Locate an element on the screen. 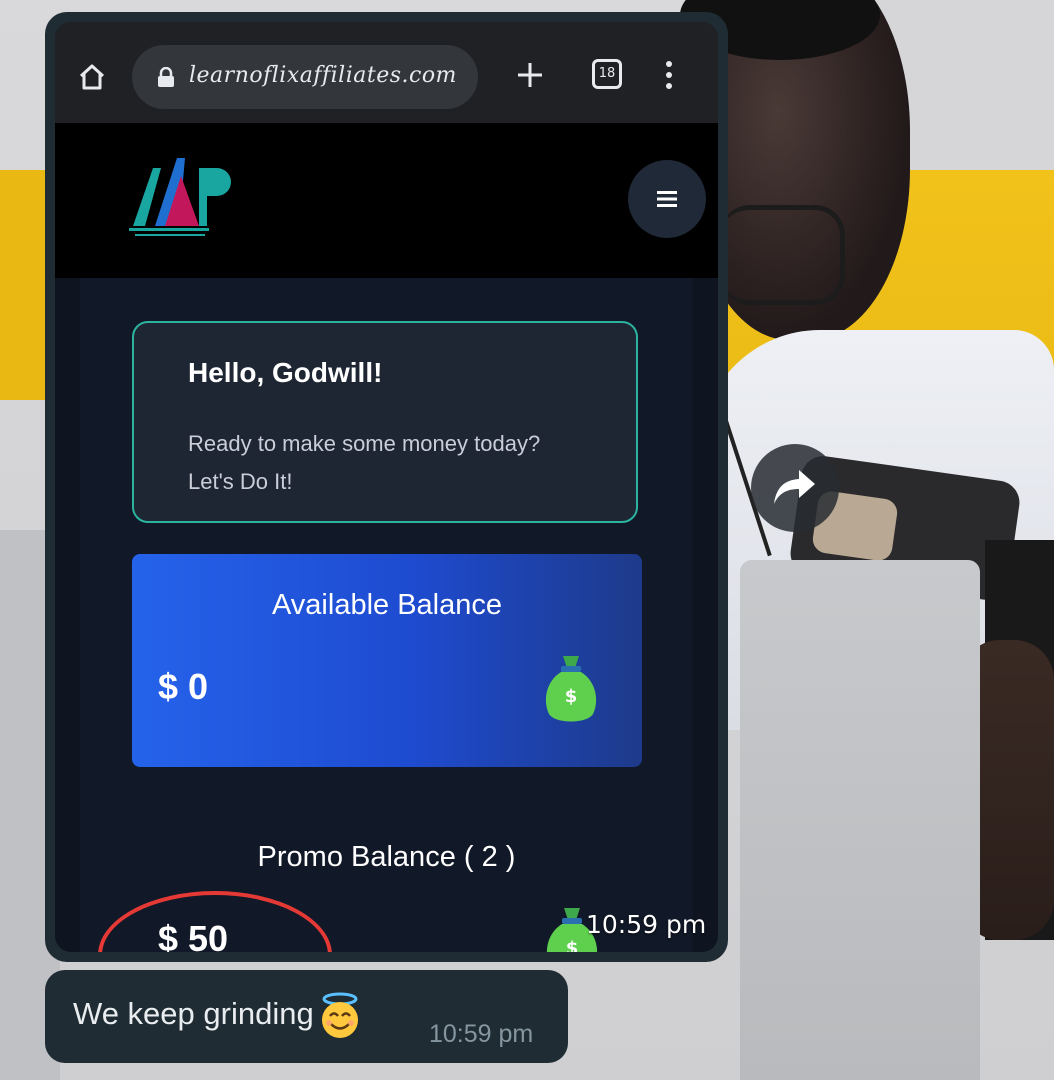 Image resolution: width=1054 pixels, height=1080 pixels. forward-button is located at coordinates (795, 488).